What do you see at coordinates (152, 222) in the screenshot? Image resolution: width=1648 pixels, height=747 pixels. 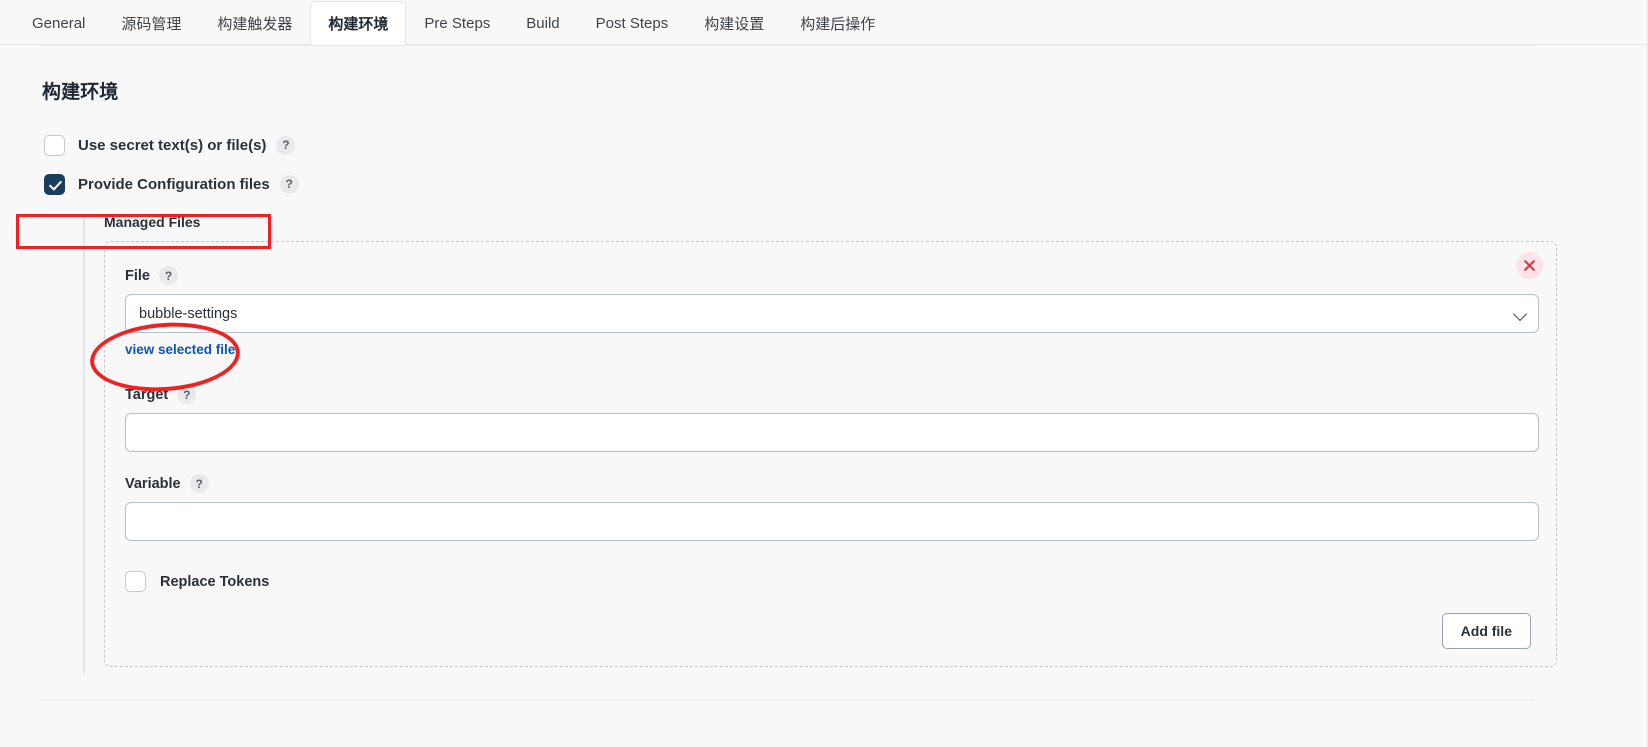 I see `managed-files-label: Managed Files` at bounding box center [152, 222].